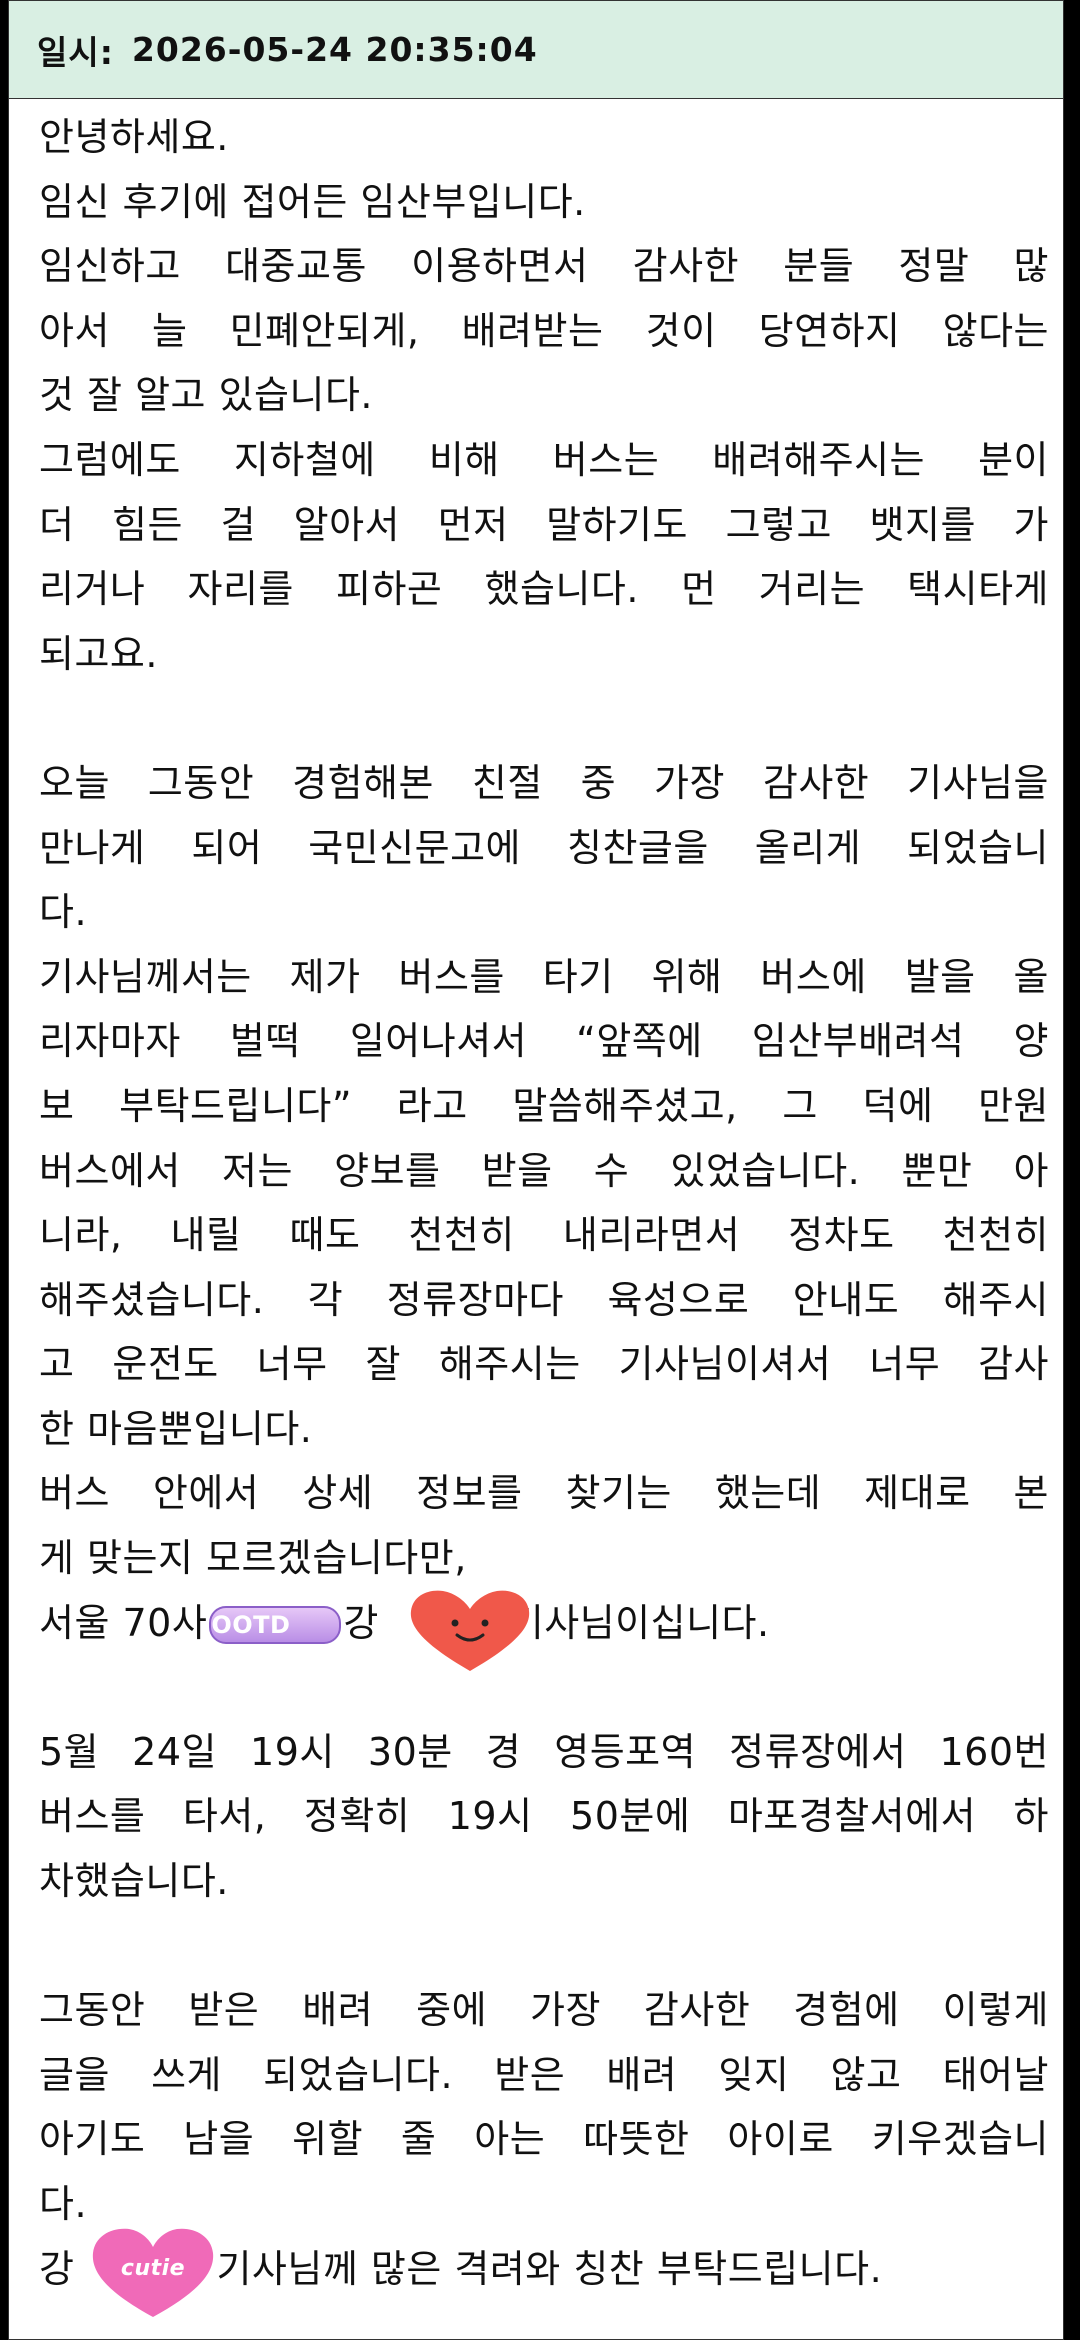 The height and width of the screenshot is (2340, 1080). Describe the element at coordinates (544, 589) in the screenshot. I see `text-line: 리거나 자리를 피하곤 했습니다. 먼 거리는 택시타게` at that location.